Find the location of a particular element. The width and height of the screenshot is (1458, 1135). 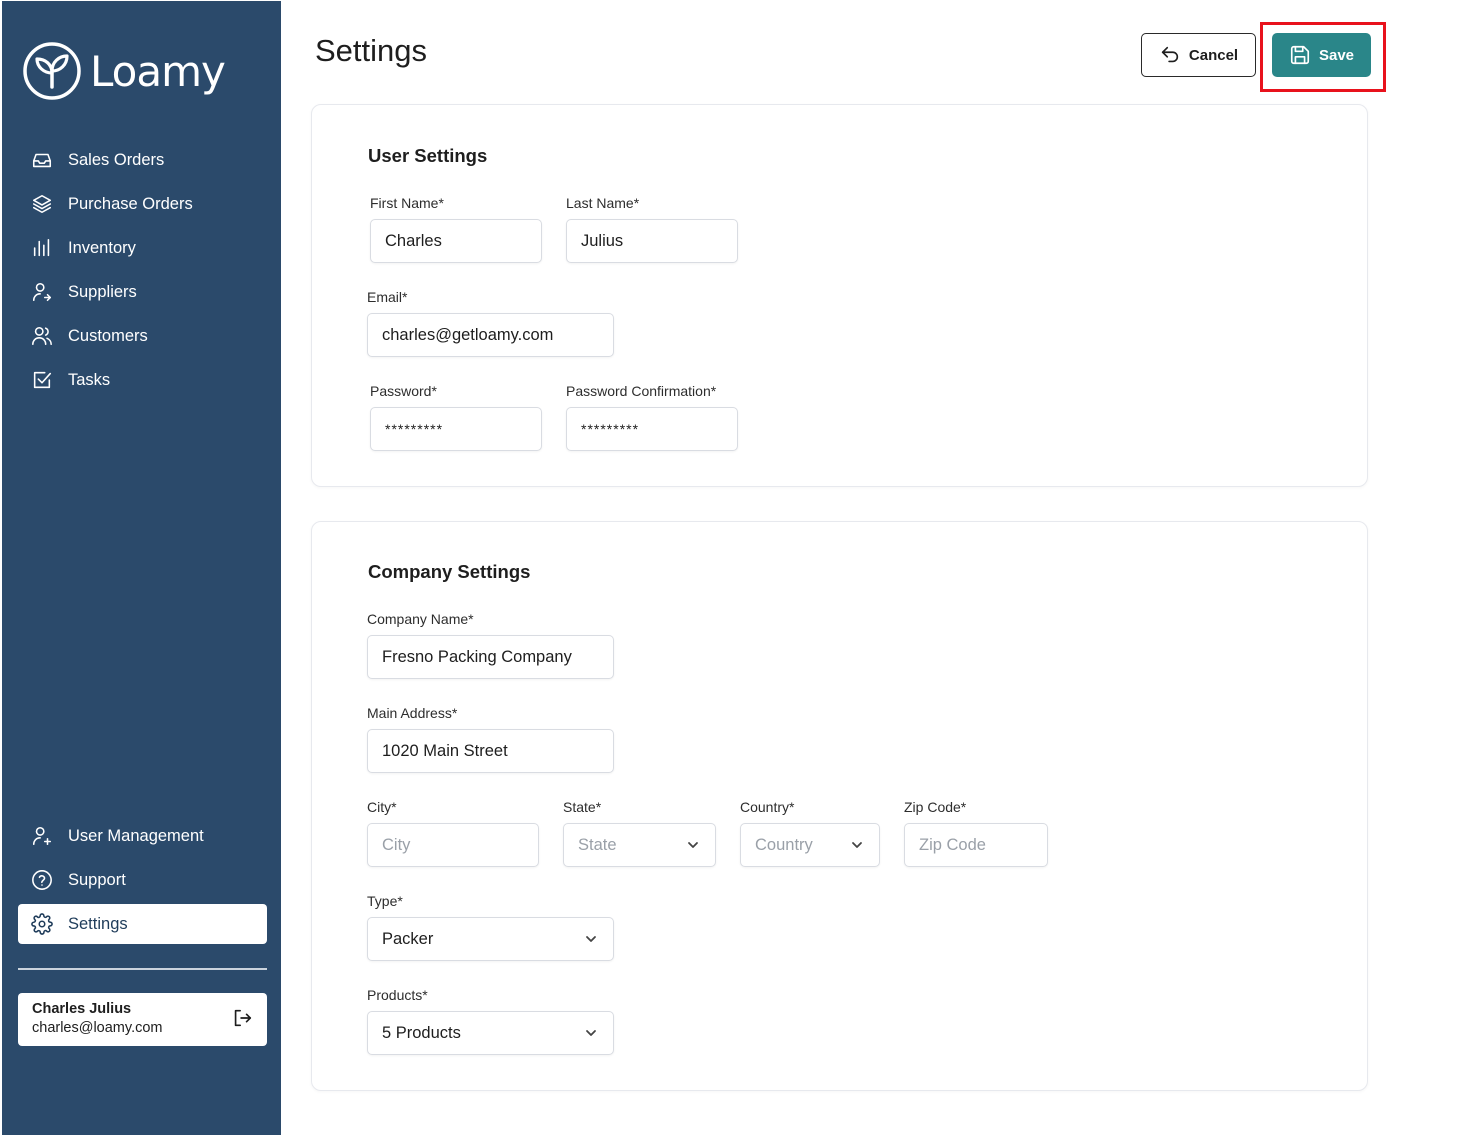

sidebar-bottom-nav: User Management Support Settings is located at coordinates (142, 882).